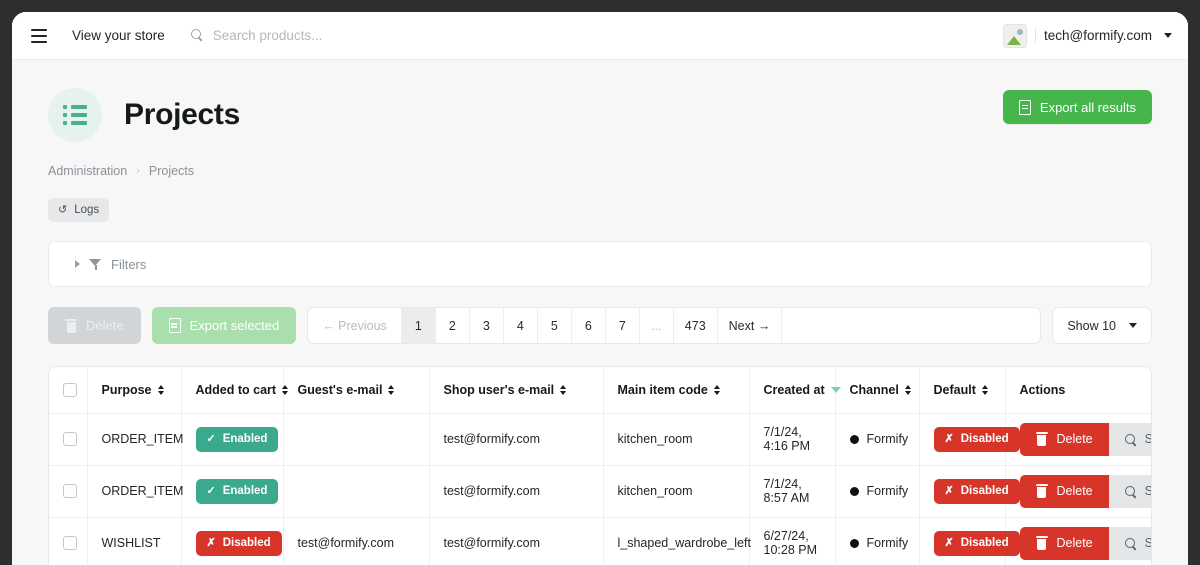  What do you see at coordinates (211, 490) in the screenshot?
I see `check-icon: ✓` at bounding box center [211, 490].